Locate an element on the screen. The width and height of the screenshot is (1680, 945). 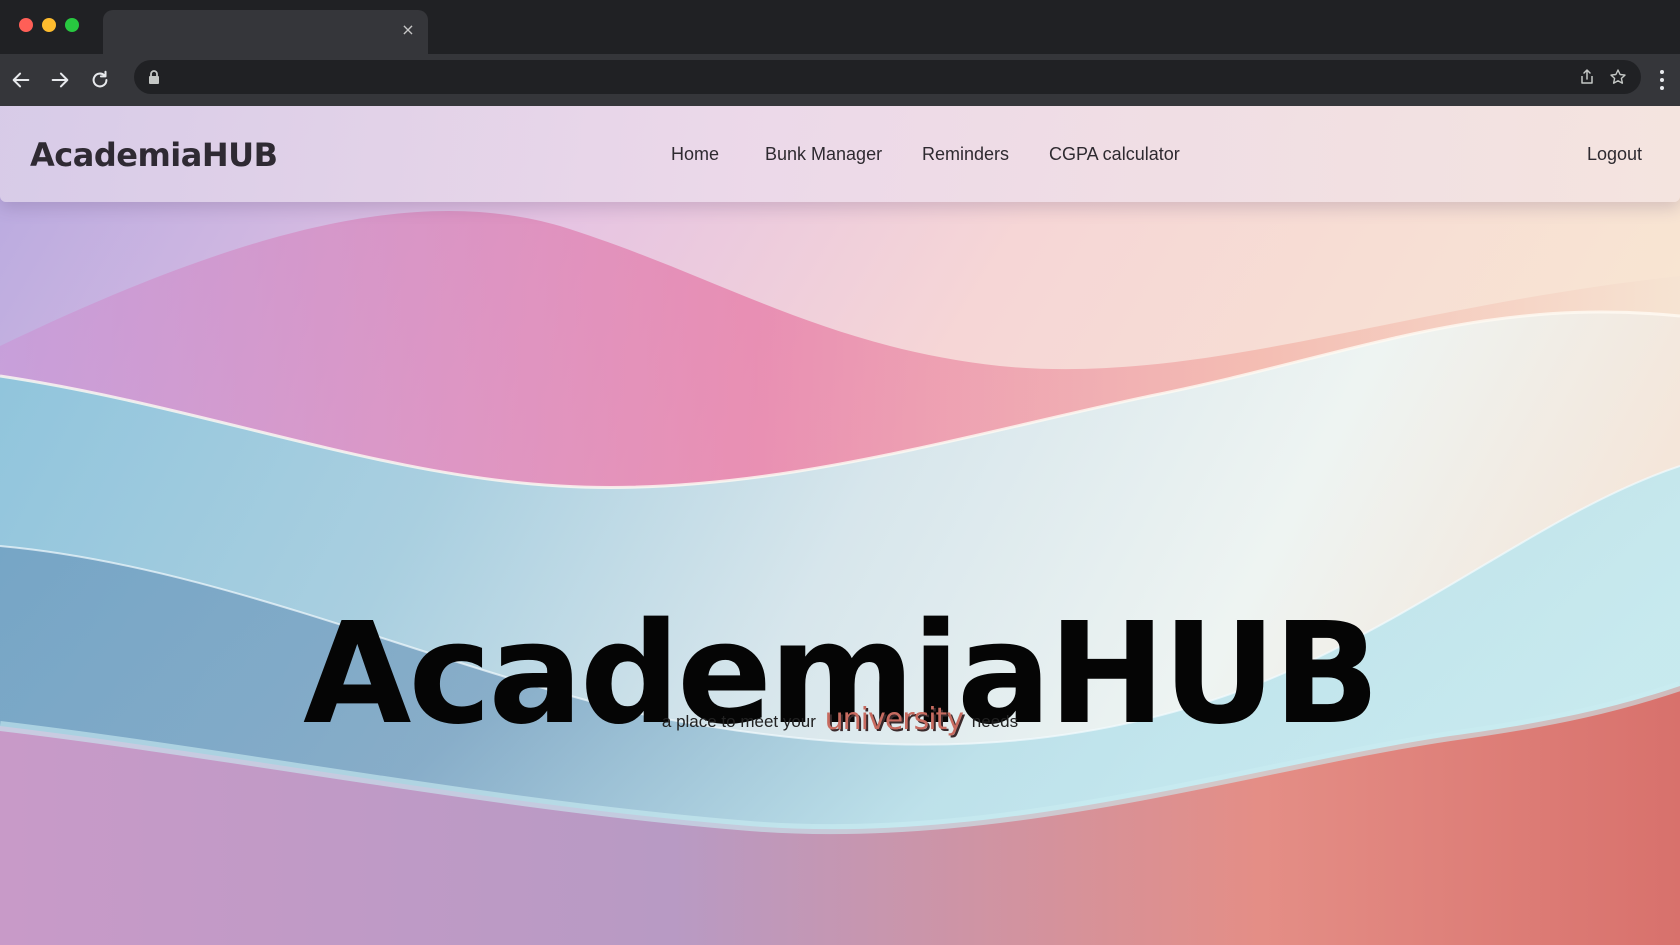
hero-tagline: a place to meet your university needs is located at coordinates (840, 719).